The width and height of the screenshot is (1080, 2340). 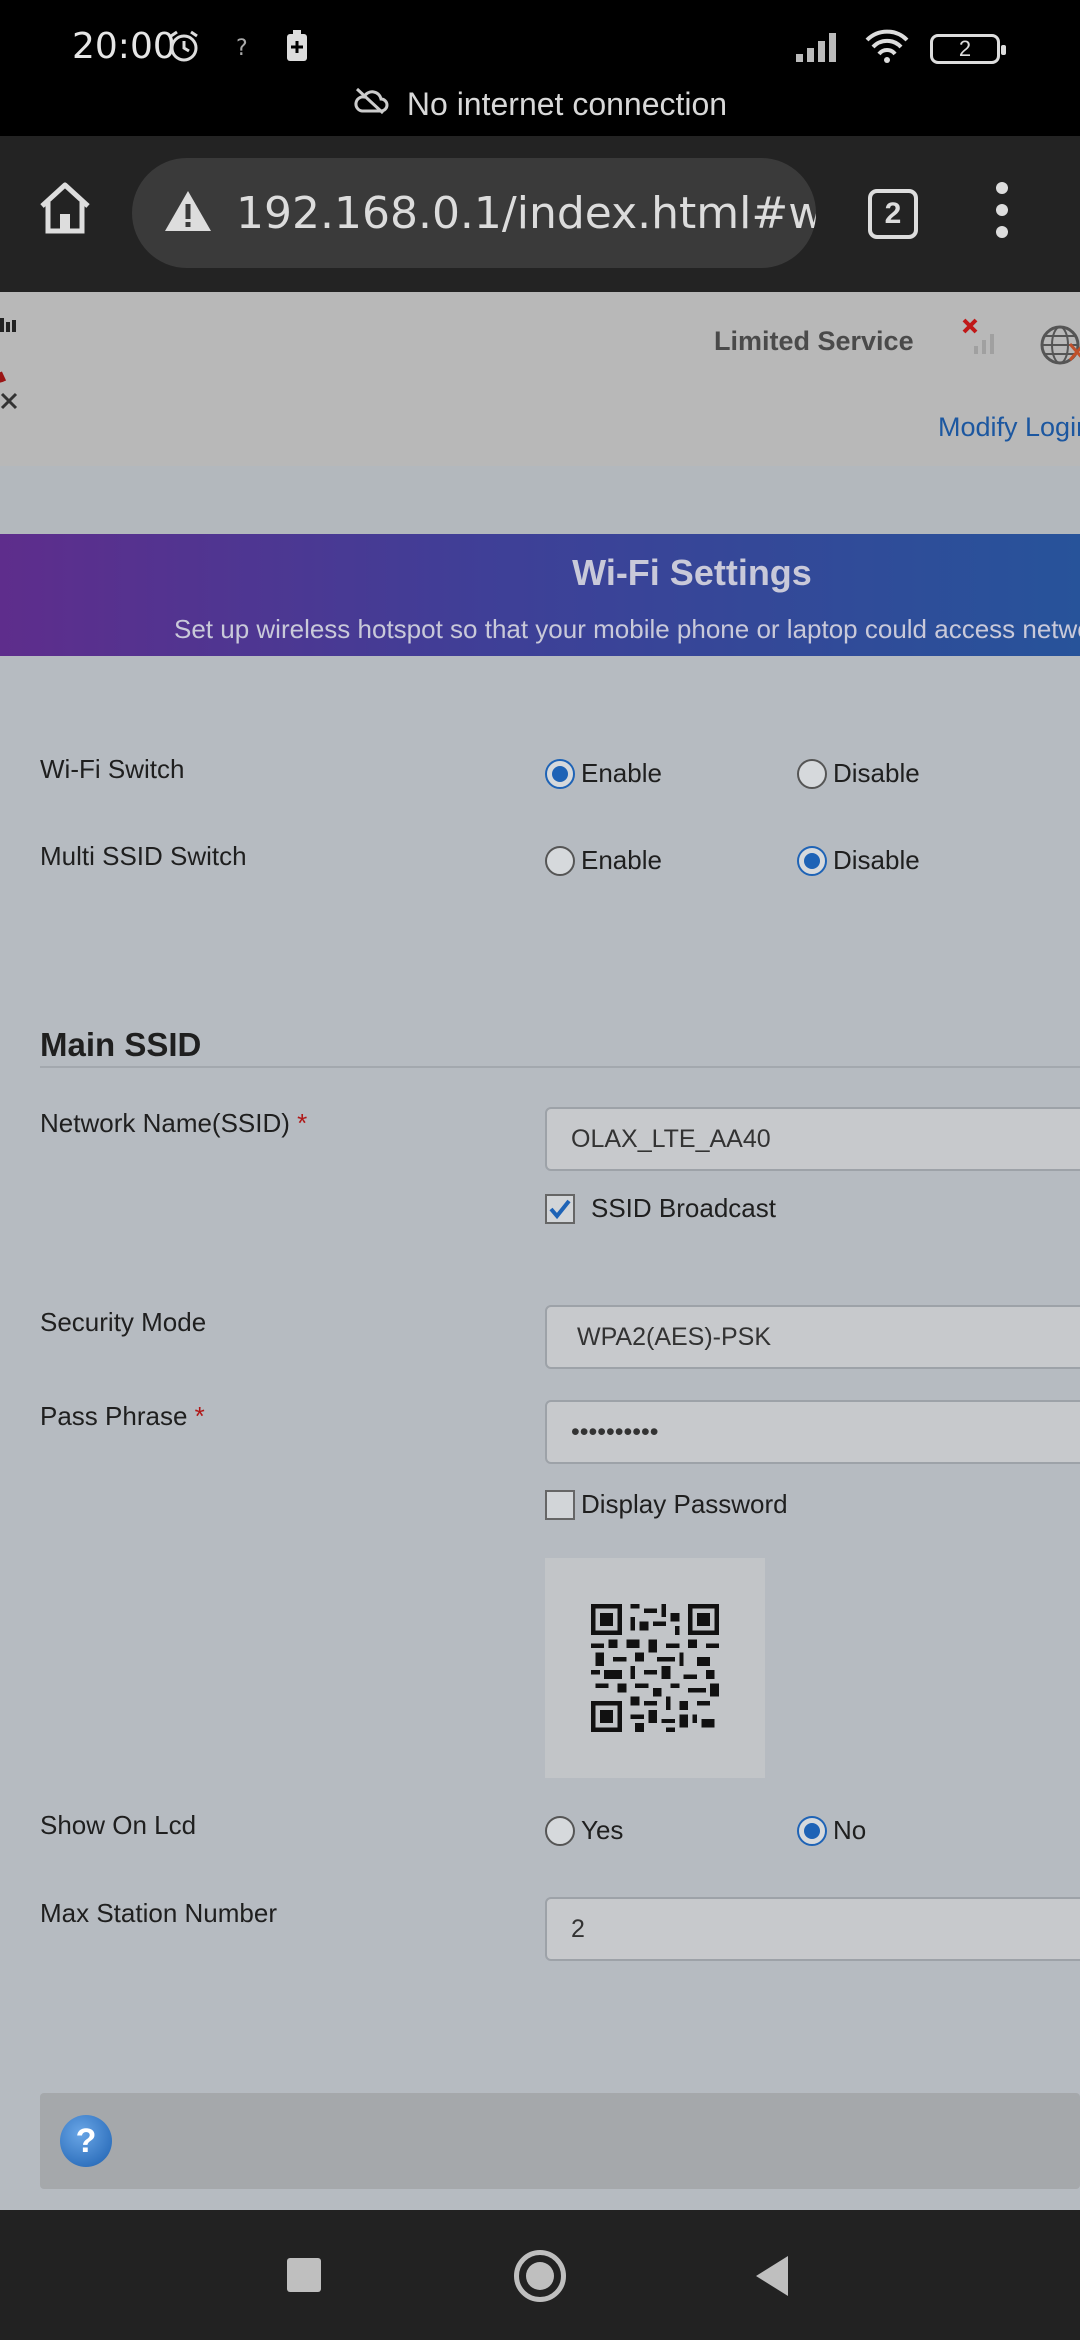 What do you see at coordinates (165, 1123) in the screenshot?
I see `network-name-label-text: Network Name(SSID)` at bounding box center [165, 1123].